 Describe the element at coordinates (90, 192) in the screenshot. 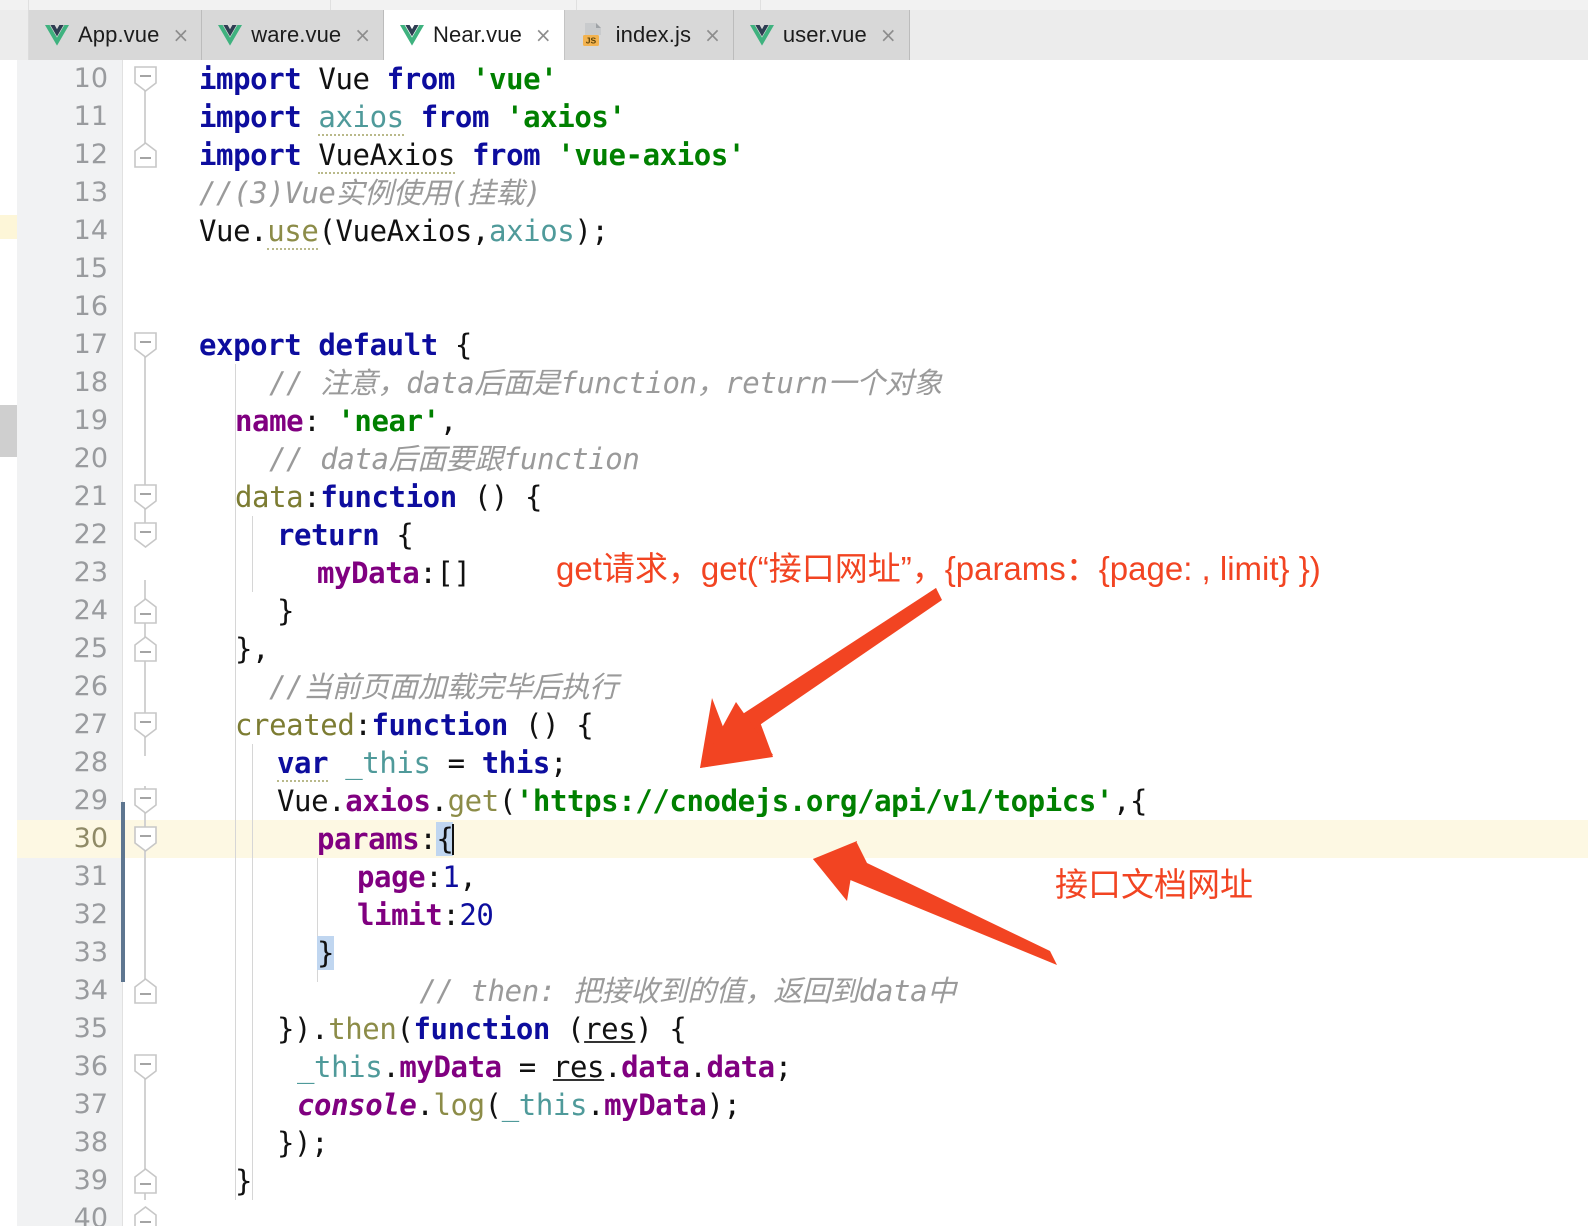

I see `line-number: 13` at that location.